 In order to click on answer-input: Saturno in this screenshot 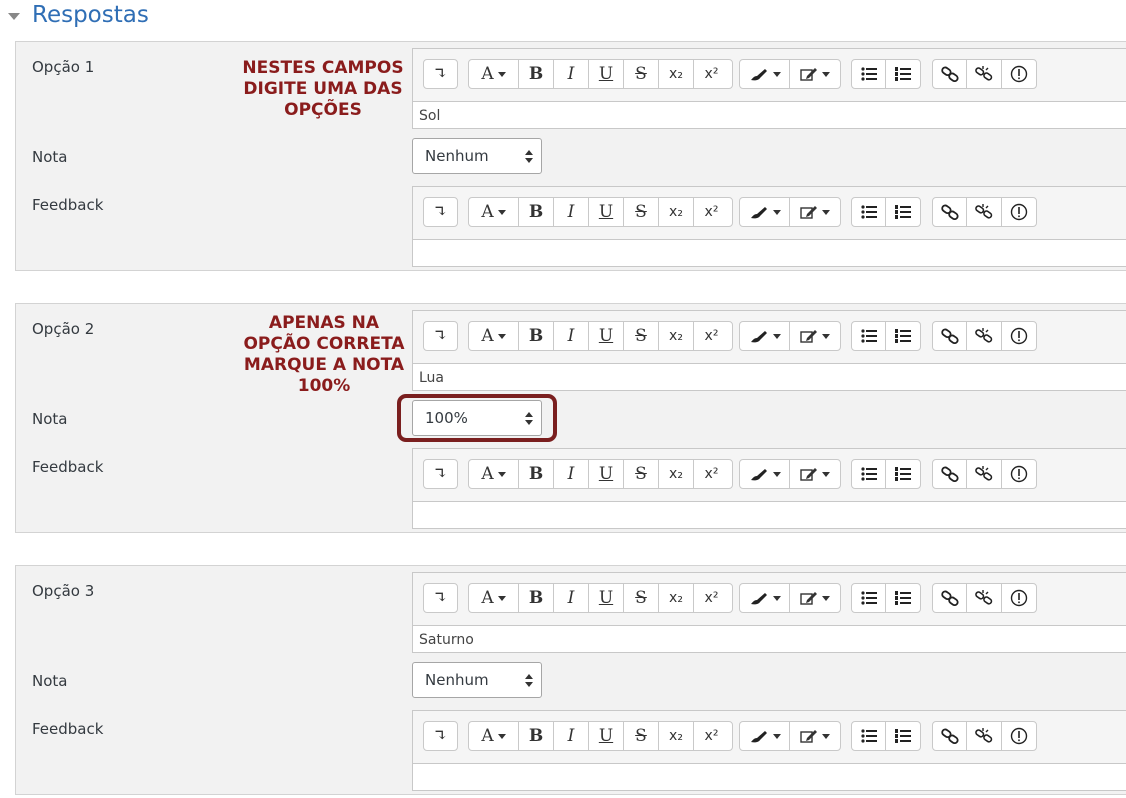, I will do `click(769, 640)`.